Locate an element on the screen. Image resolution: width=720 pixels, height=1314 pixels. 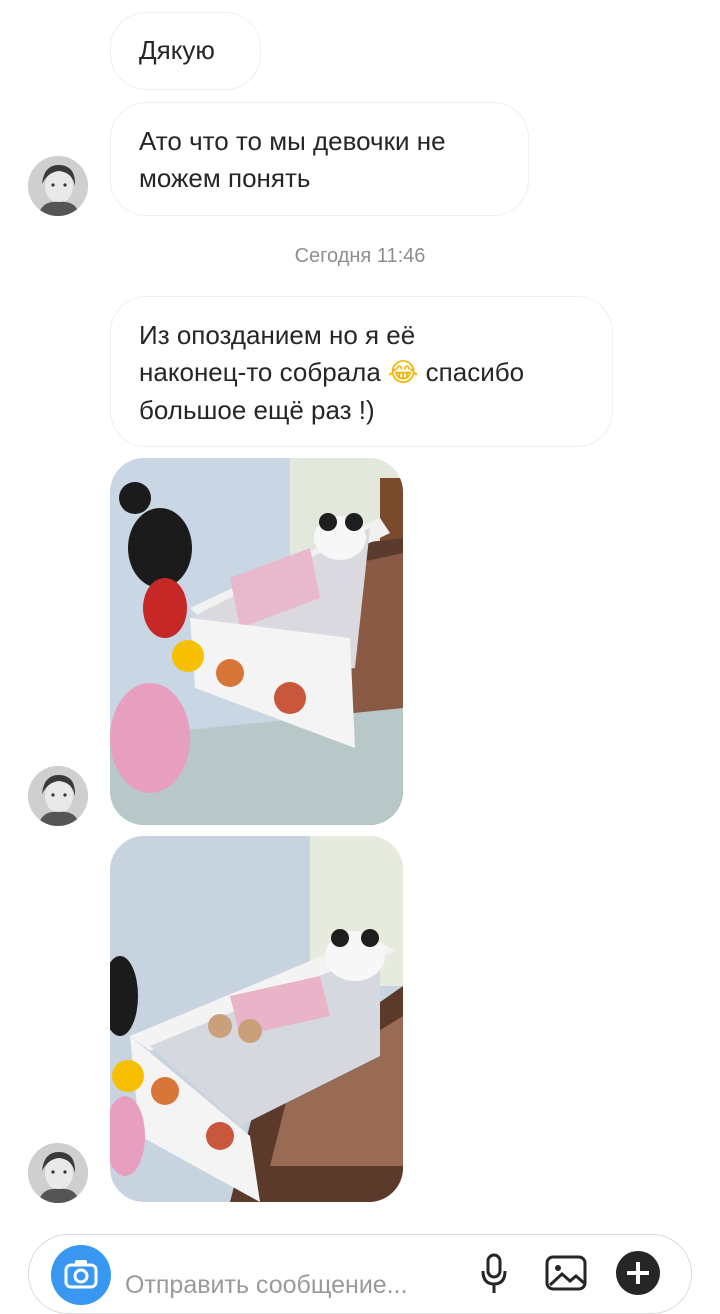
message-input is located at coordinates (290, 1285).